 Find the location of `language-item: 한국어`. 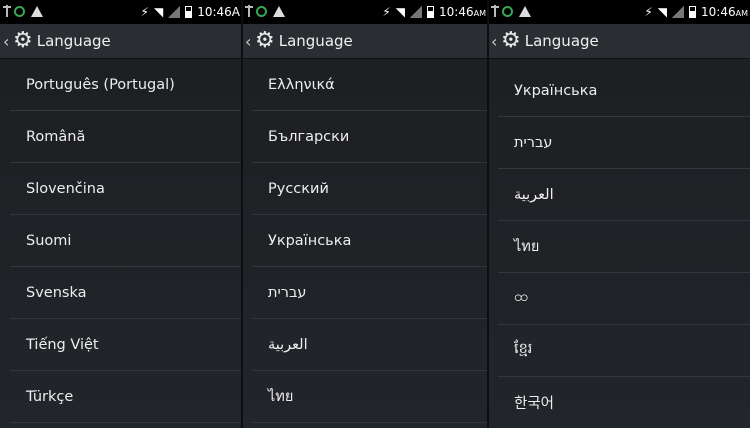

language-item: 한국어 is located at coordinates (624, 402).